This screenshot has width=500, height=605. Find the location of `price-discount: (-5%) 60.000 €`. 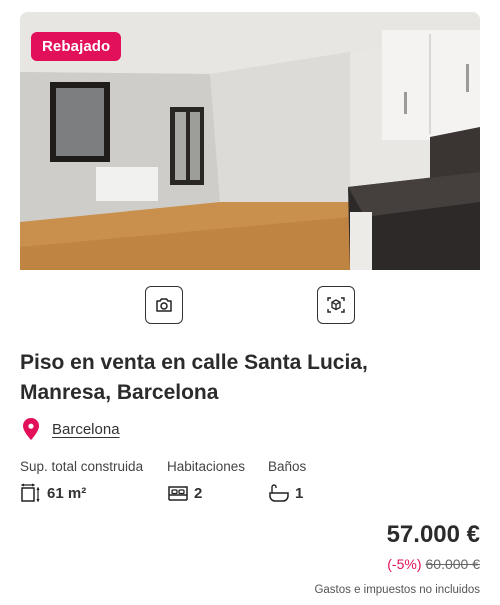

price-discount: (-5%) 60.000 € is located at coordinates (433, 564).